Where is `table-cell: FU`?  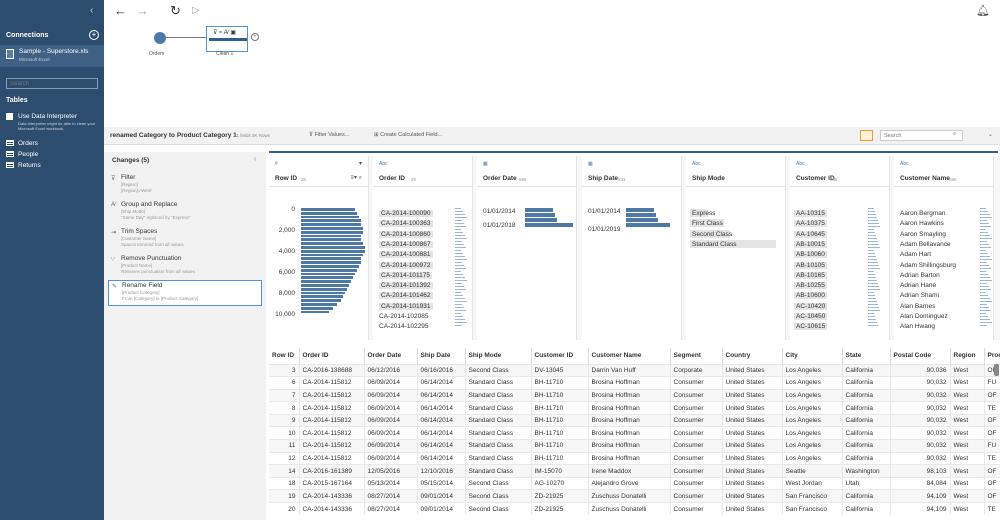
table-cell: FU is located at coordinates (992, 446).